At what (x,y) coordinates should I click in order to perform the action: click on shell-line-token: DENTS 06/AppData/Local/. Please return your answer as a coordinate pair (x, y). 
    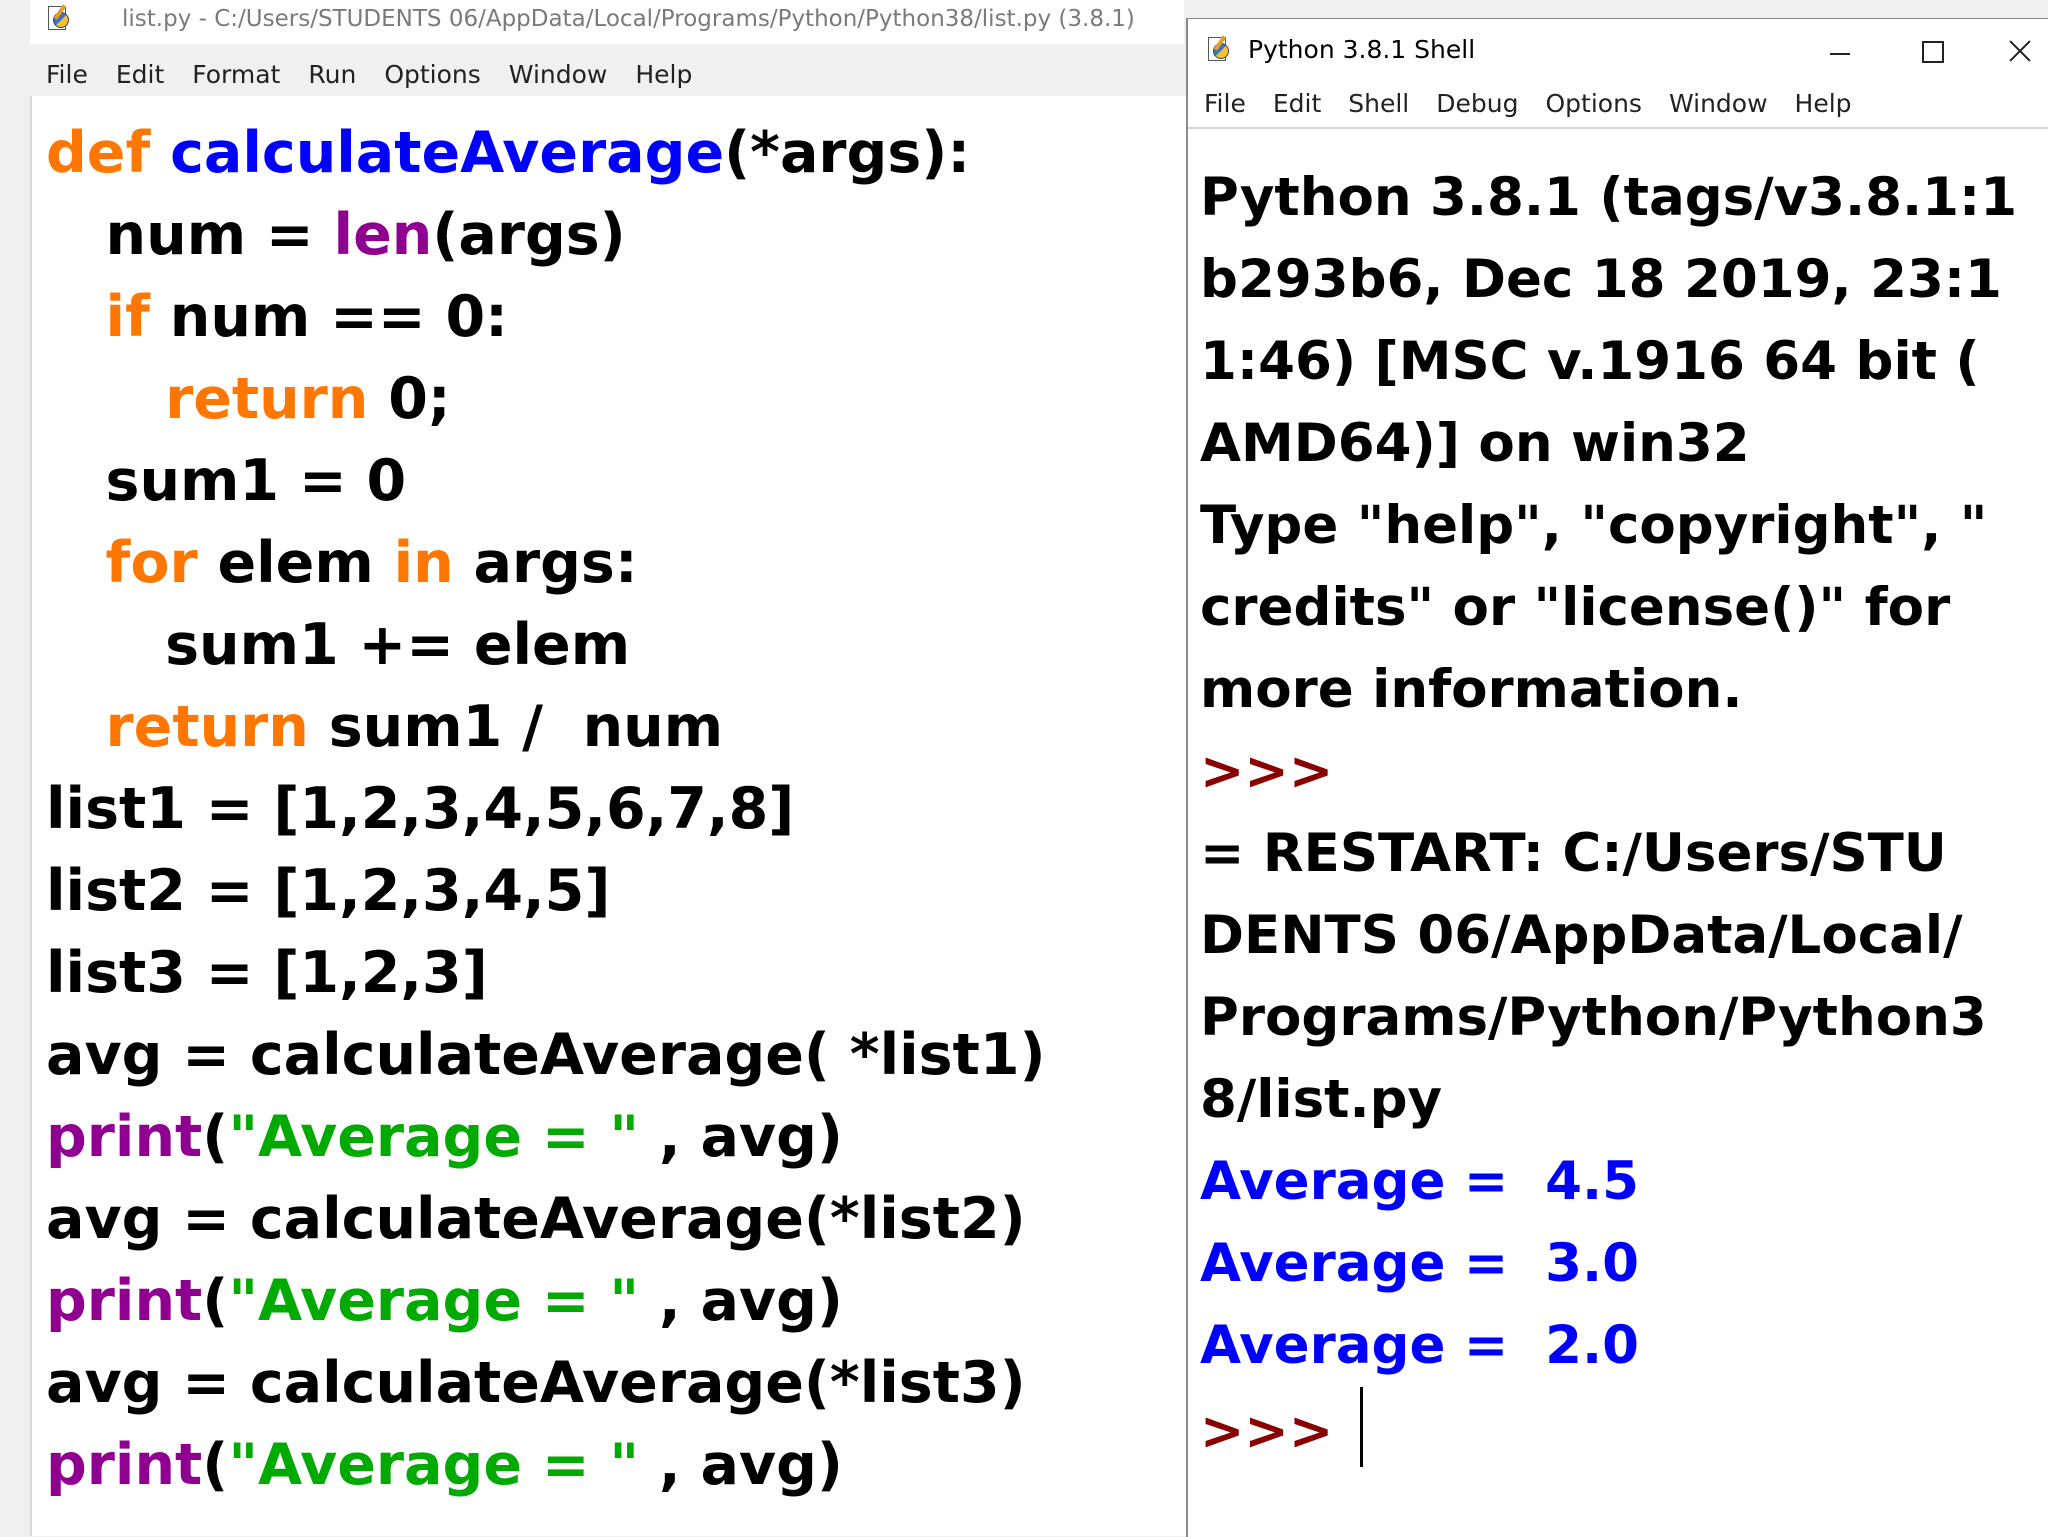
    Looking at the image, I should click on (1581, 935).